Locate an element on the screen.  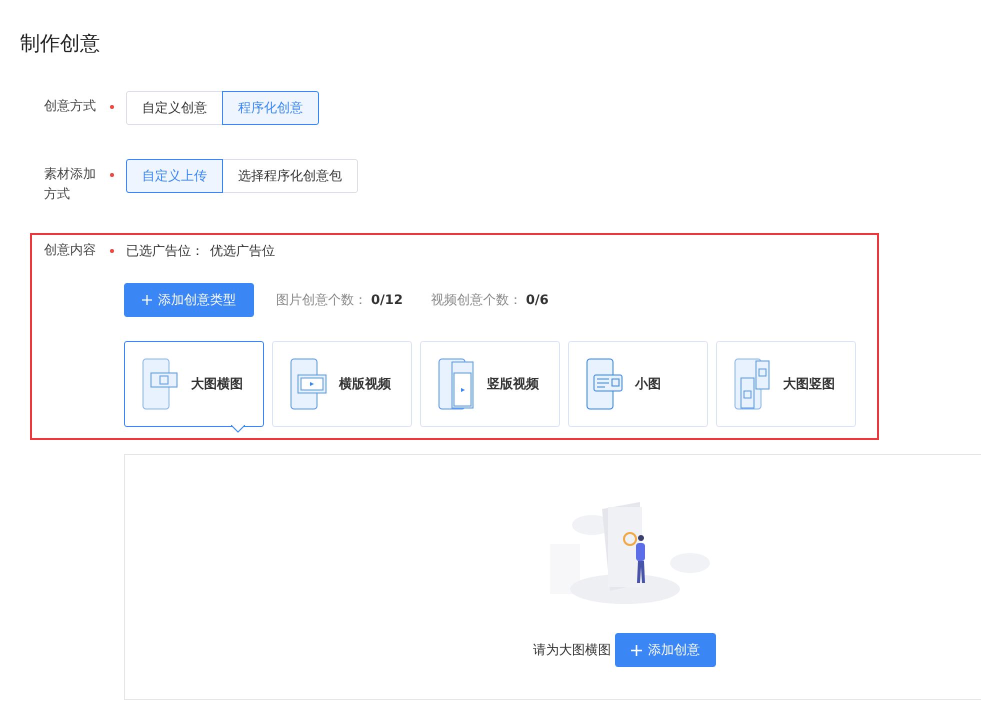
creative-type-card: 小图 is located at coordinates (638, 384).